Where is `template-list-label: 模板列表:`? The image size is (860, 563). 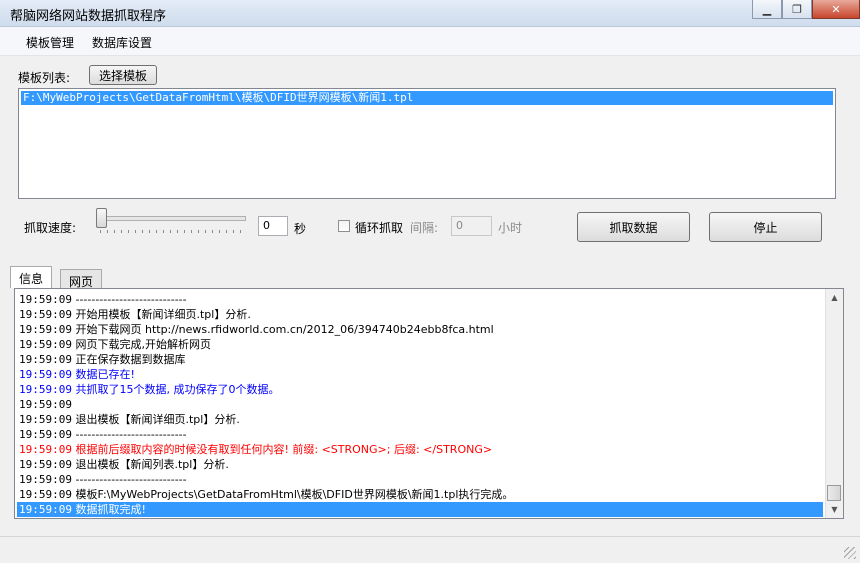 template-list-label: 模板列表: is located at coordinates (44, 78).